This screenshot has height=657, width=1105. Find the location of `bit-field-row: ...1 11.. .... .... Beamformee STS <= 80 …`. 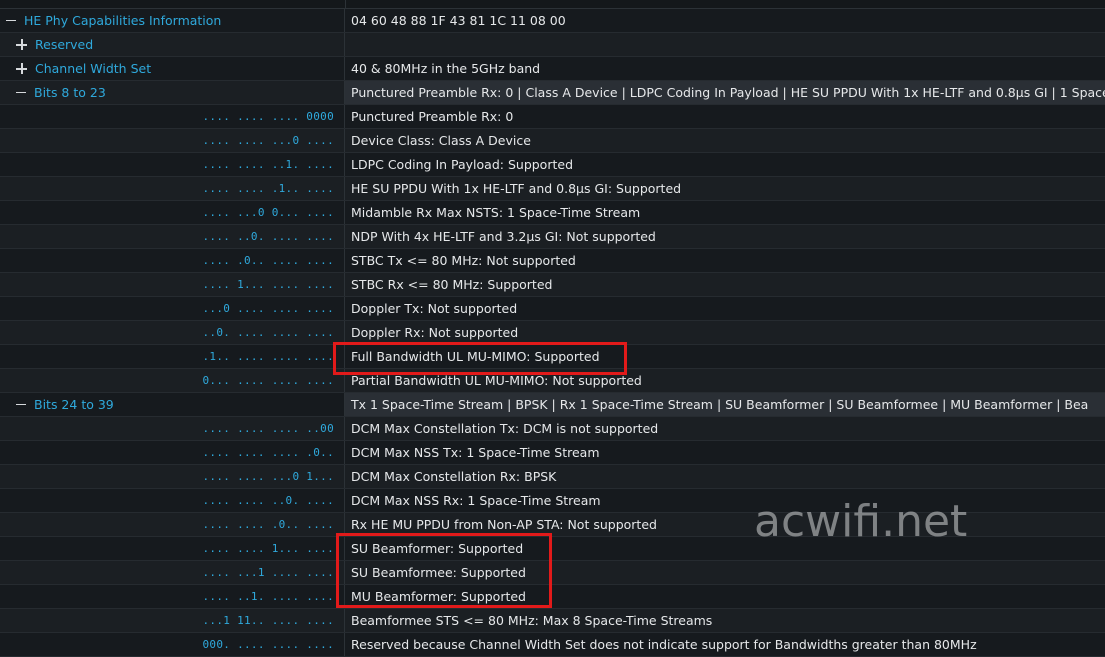

bit-field-row: ...1 11.. .... .... Beamformee STS <= 80 … is located at coordinates (552, 621).